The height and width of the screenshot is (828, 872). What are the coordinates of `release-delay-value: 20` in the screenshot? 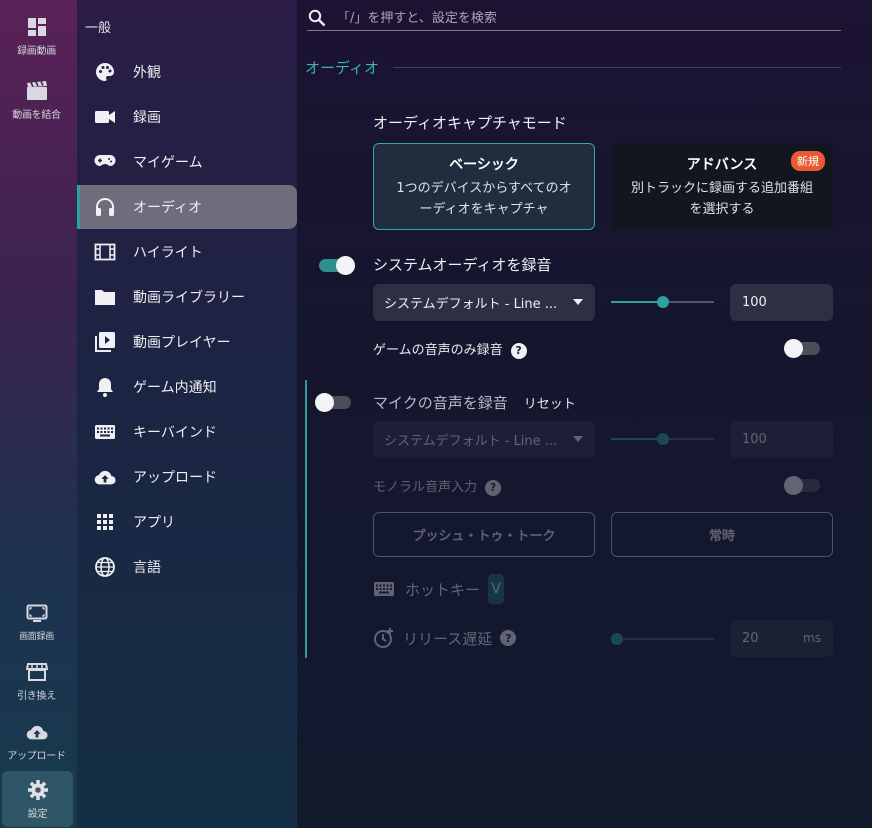 It's located at (750, 638).